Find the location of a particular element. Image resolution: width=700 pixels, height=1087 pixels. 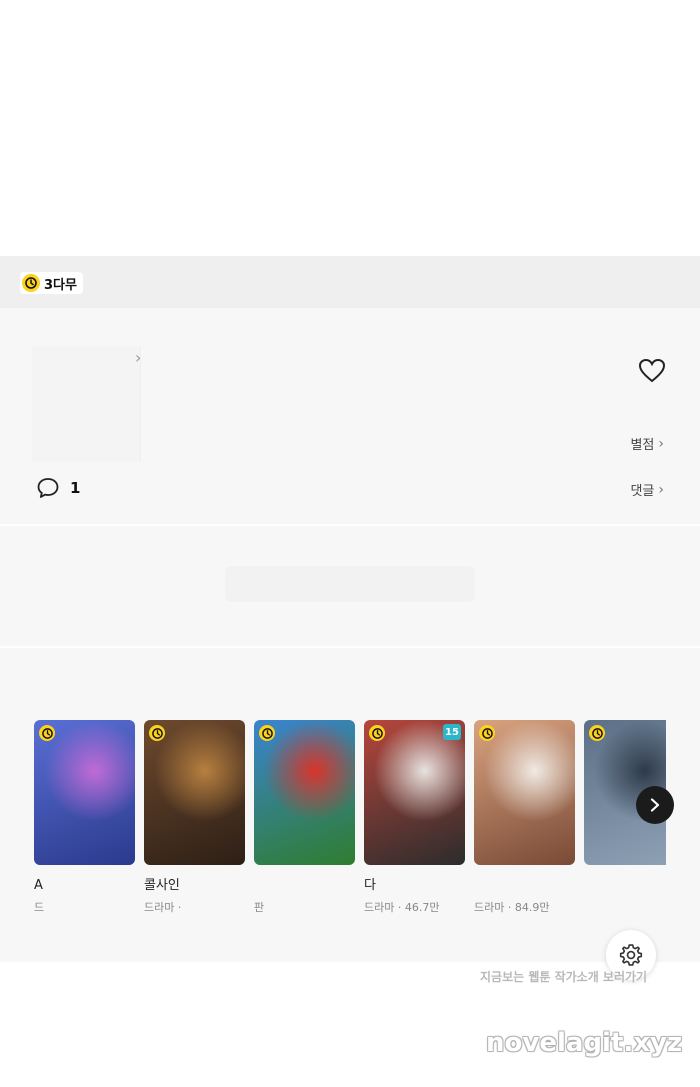

comic-title: 콜사인 is located at coordinates (162, 885).